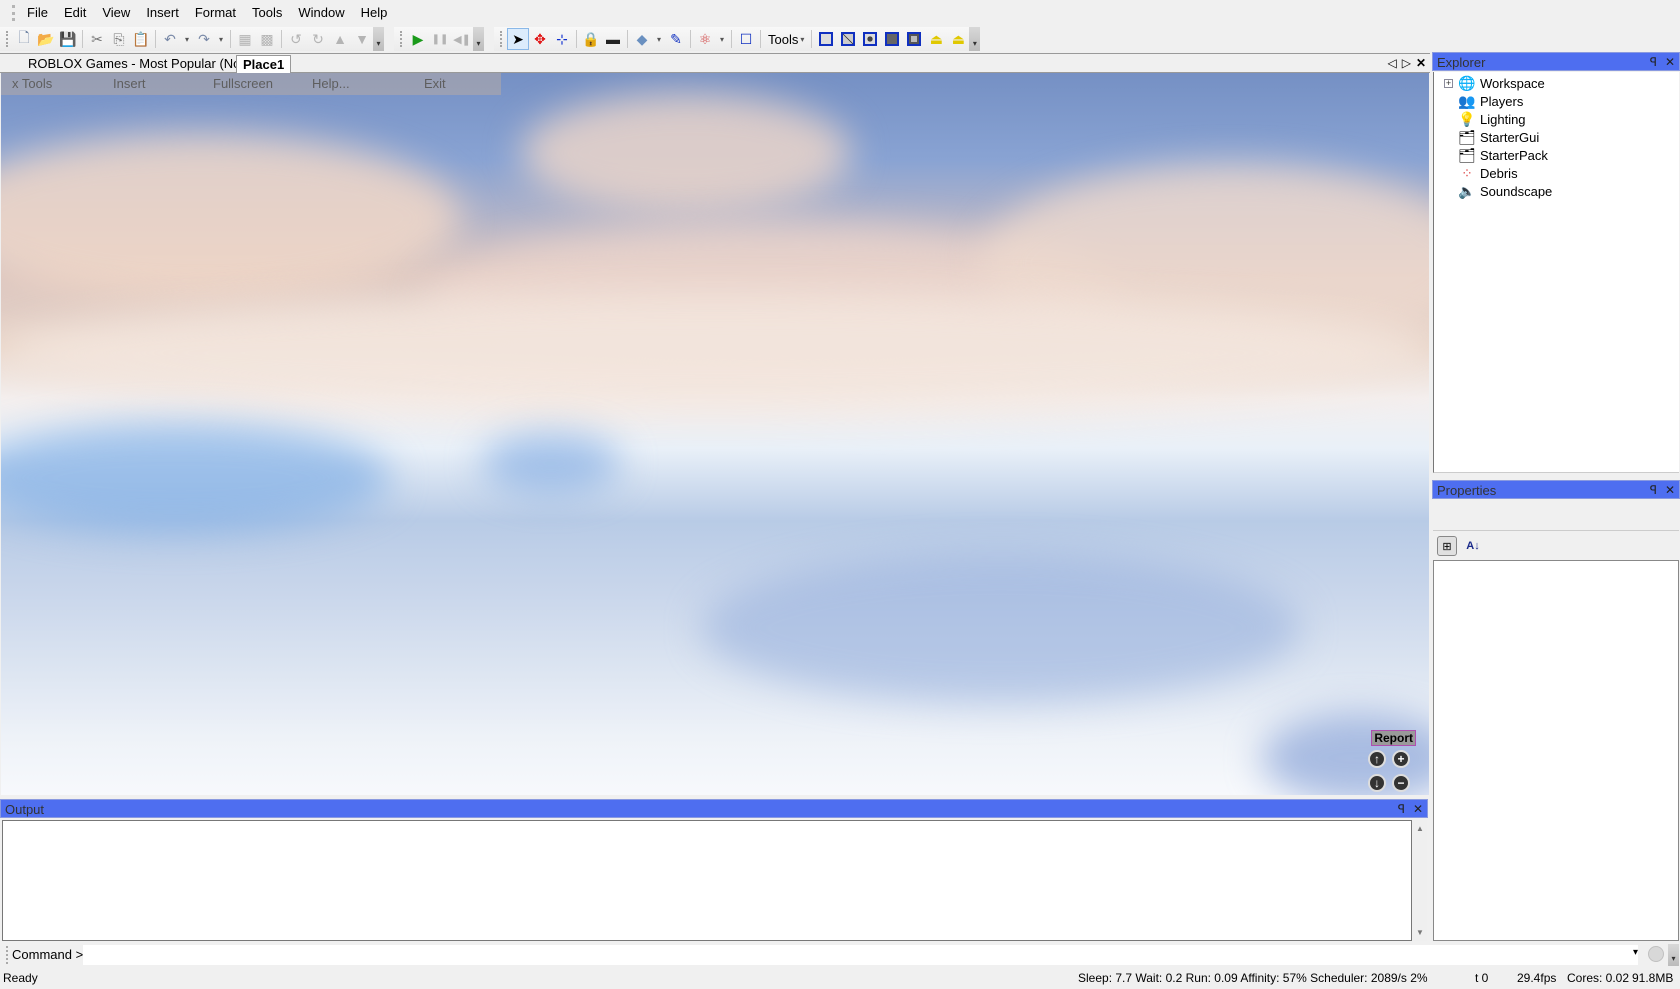  Describe the element at coordinates (119, 39) in the screenshot. I see `copy-icon: ⎘` at that location.